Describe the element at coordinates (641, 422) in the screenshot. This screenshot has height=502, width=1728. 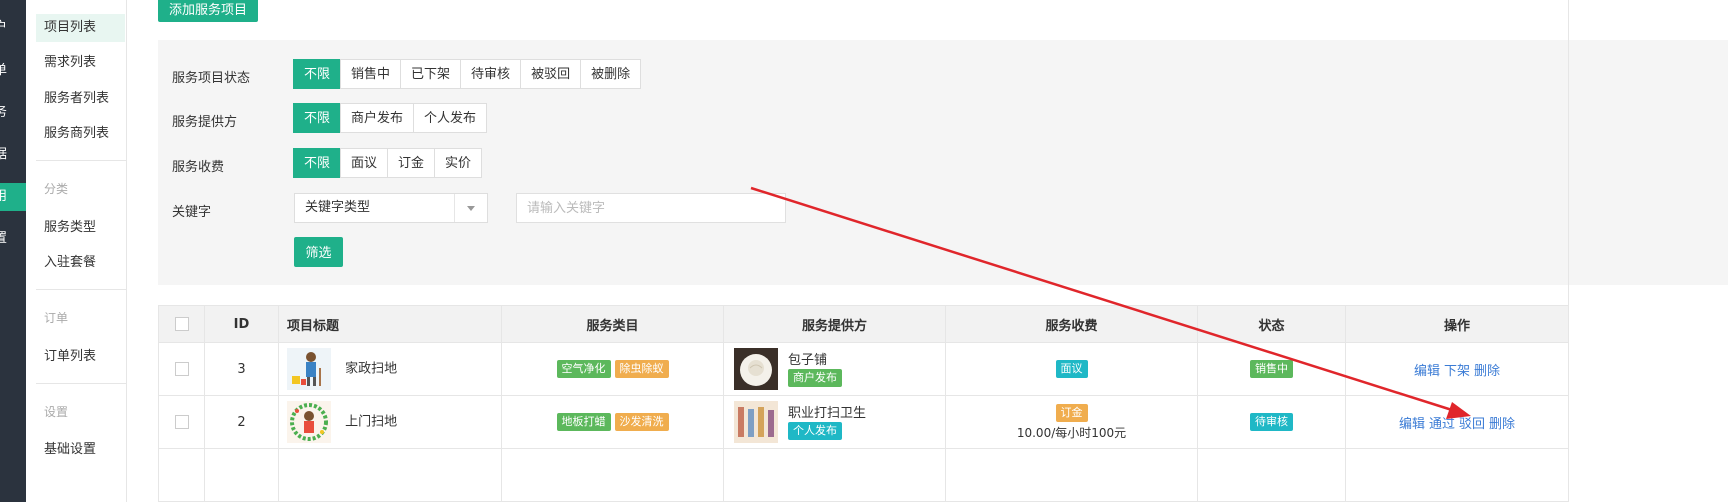
I see `category-badge: 沙发清洗` at that location.